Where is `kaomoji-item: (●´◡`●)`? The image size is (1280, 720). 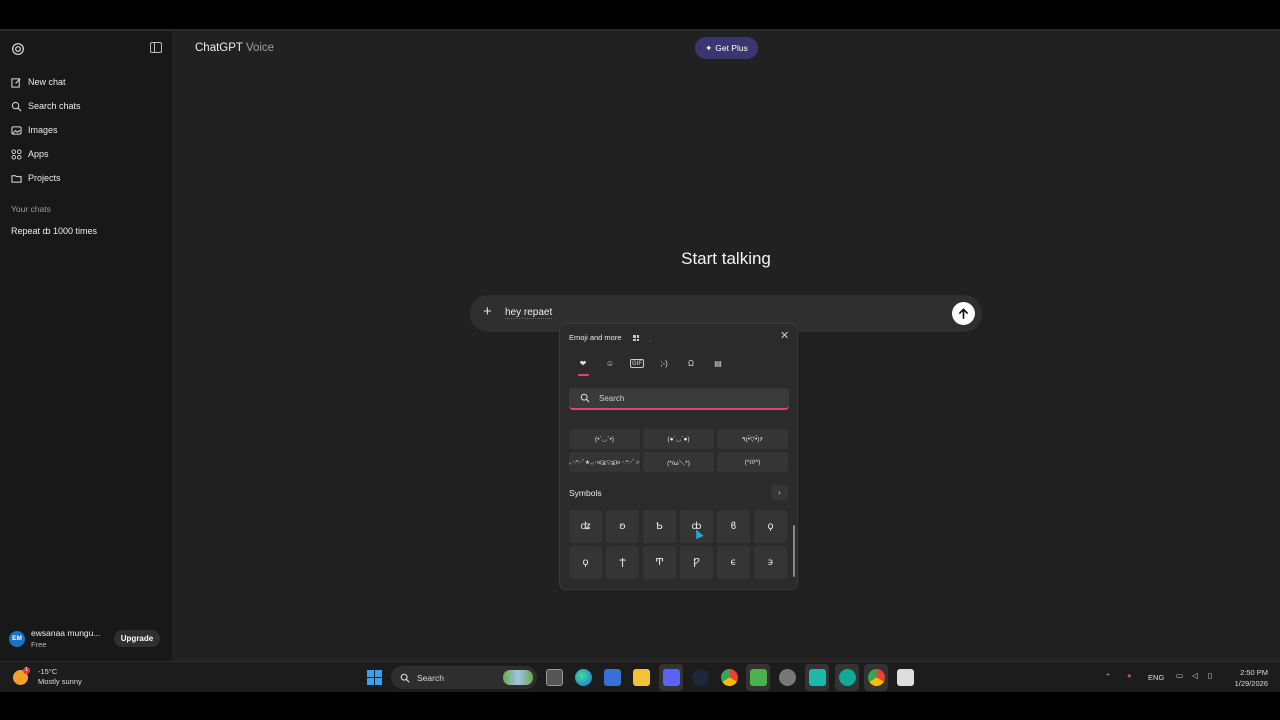 kaomoji-item: (●´◡`●) is located at coordinates (678, 439).